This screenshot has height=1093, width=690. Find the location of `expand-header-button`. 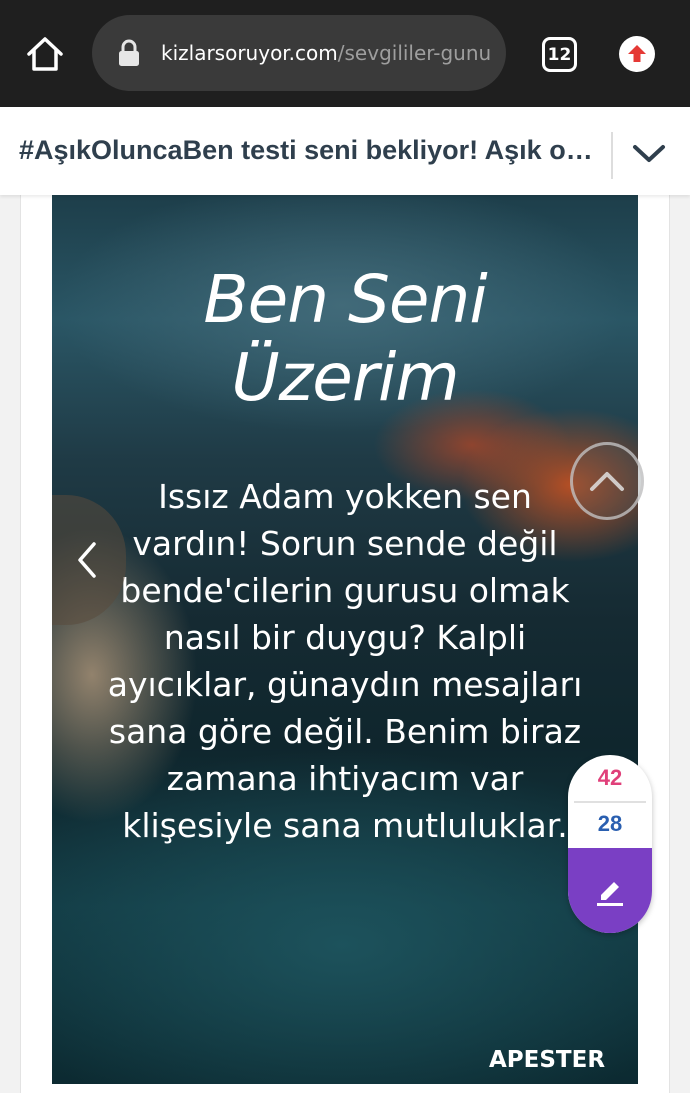

expand-header-button is located at coordinates (649, 154).